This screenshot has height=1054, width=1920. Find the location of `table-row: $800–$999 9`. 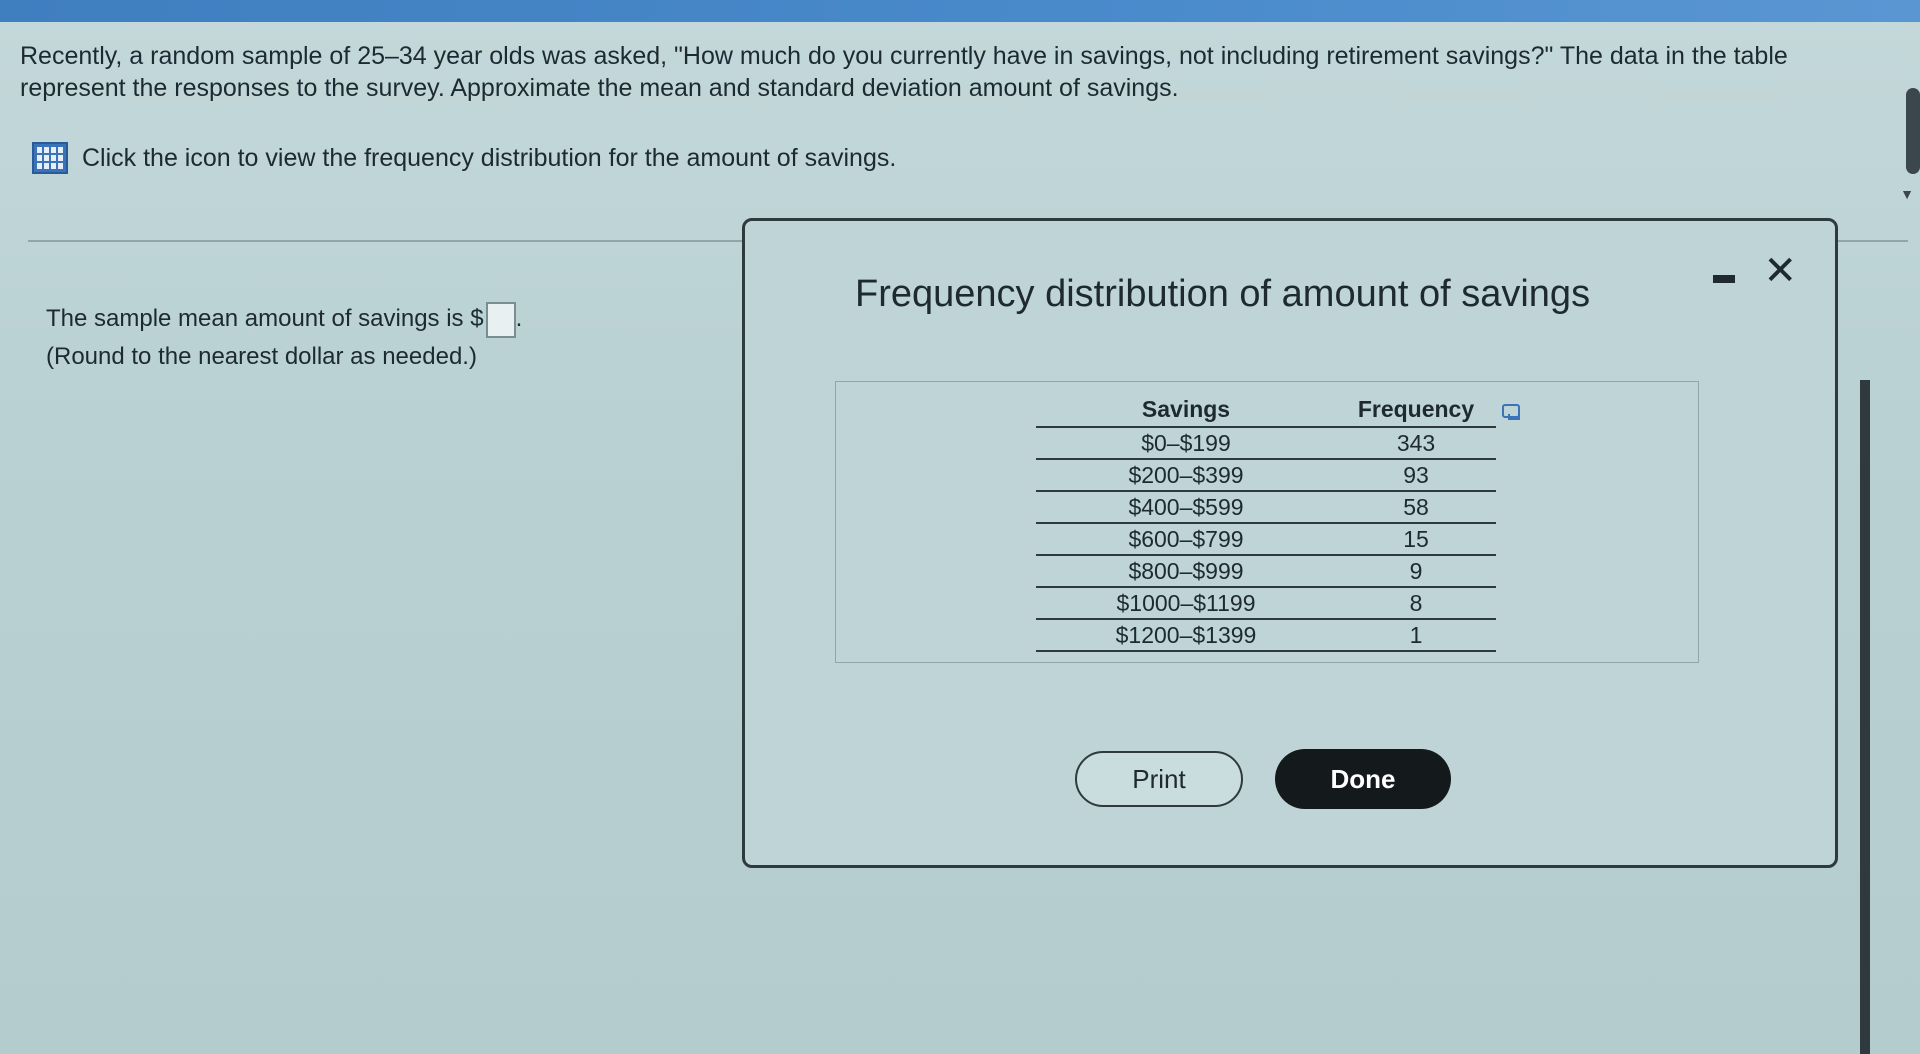

table-row: $800–$999 9 is located at coordinates (1266, 571).